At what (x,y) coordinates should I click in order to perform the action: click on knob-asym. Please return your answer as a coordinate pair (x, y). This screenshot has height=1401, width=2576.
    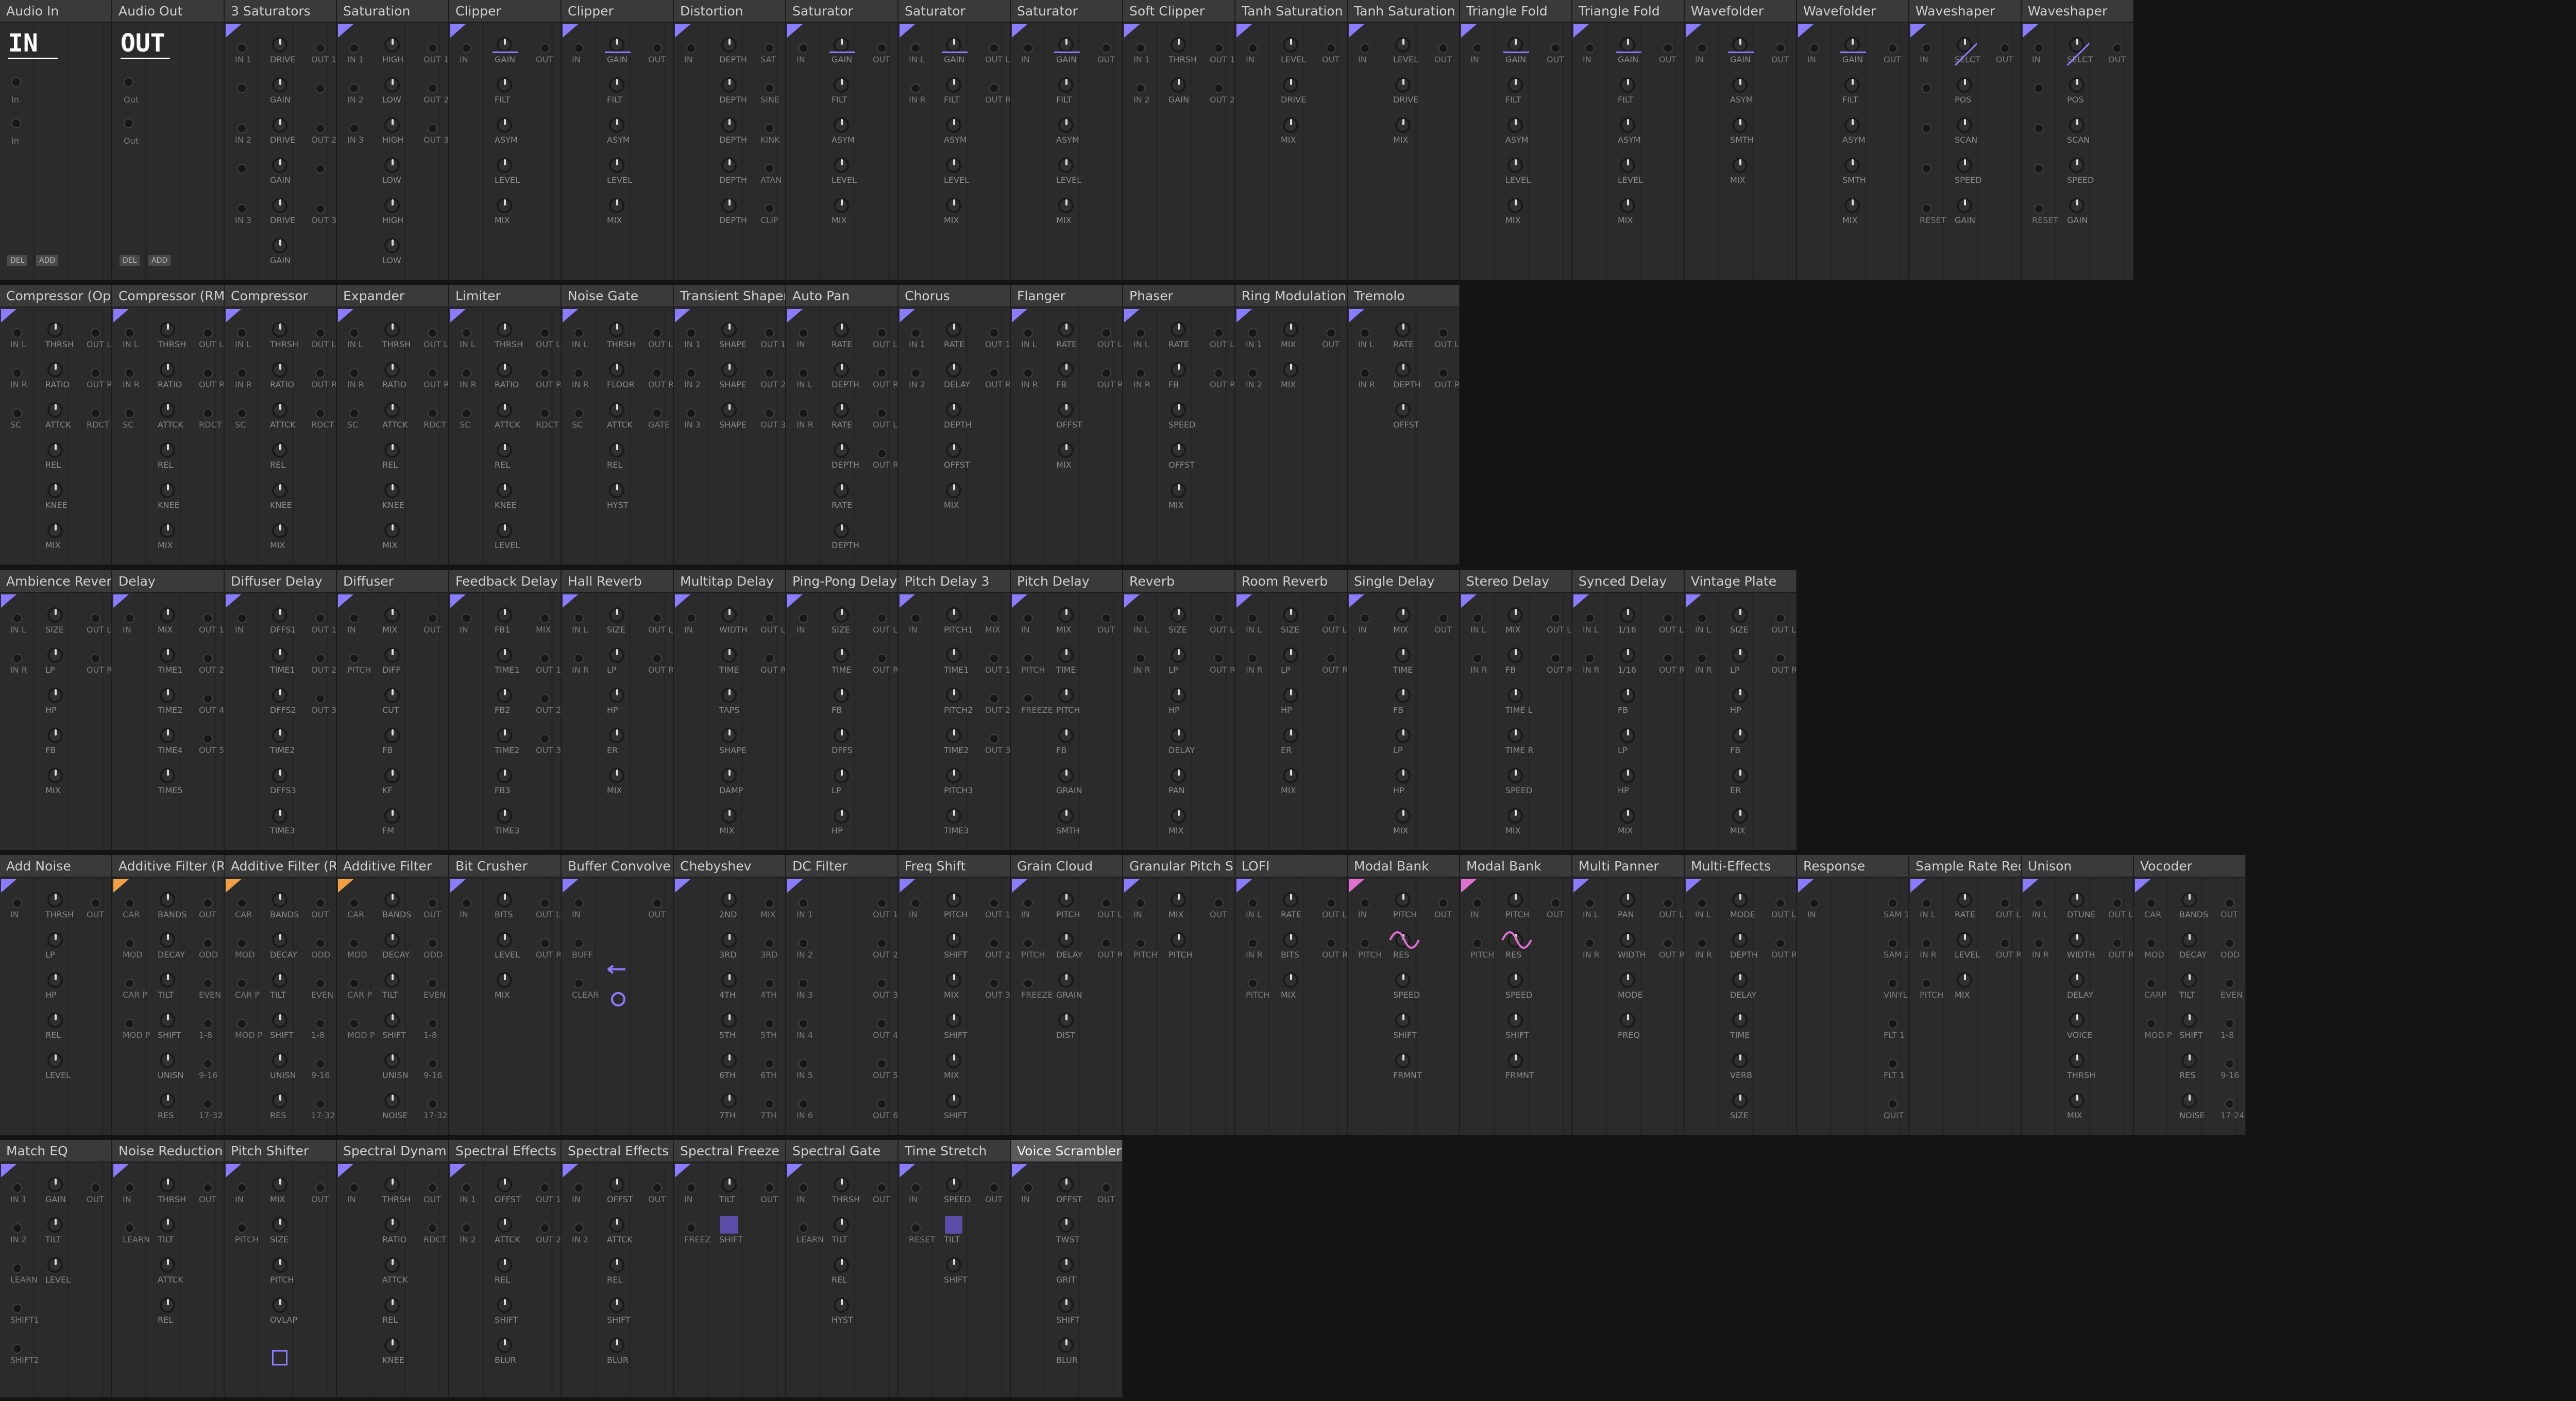
    Looking at the image, I should click on (1627, 125).